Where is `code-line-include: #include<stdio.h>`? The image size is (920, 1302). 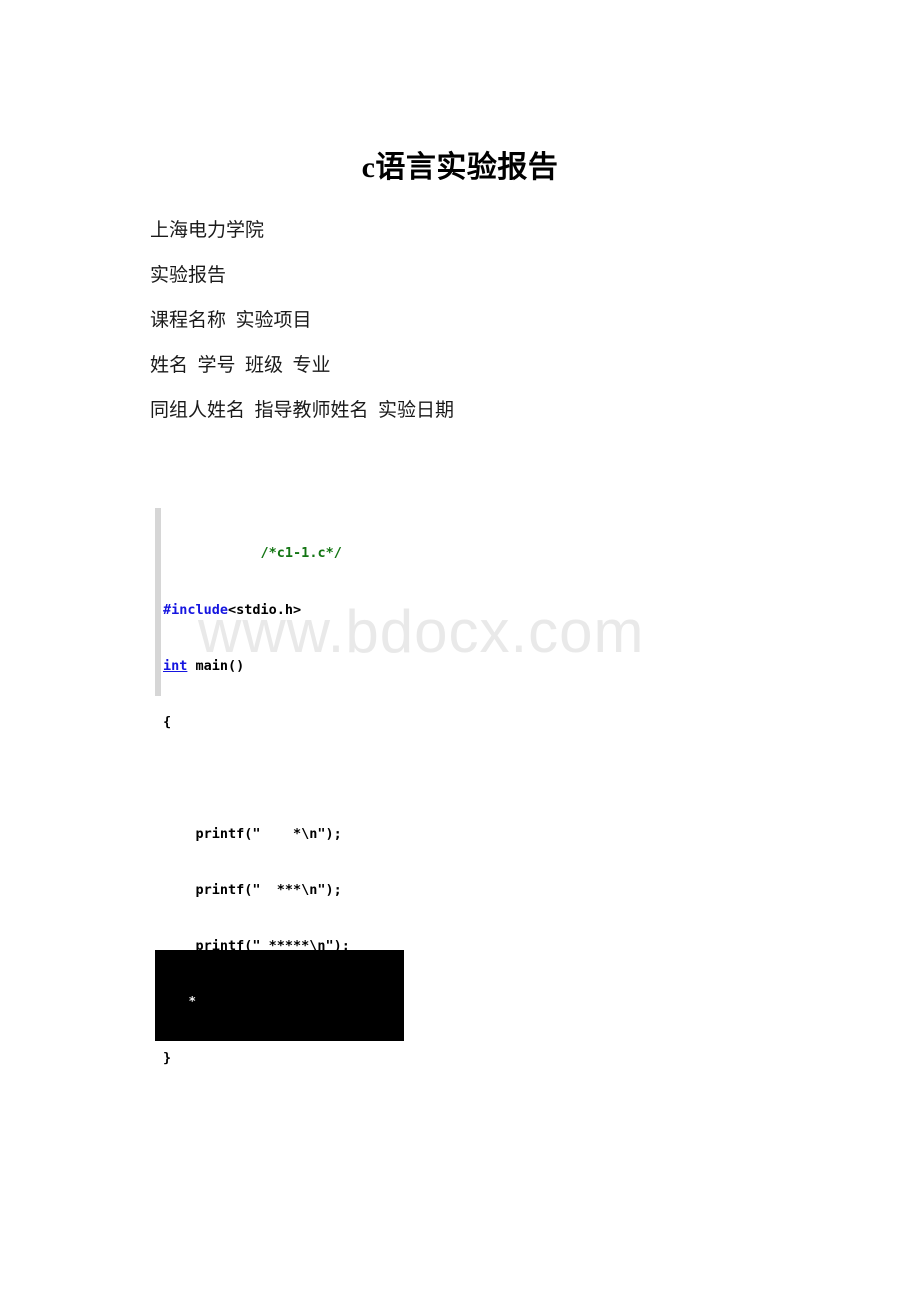 code-line-include: #include<stdio.h> is located at coordinates (256, 610).